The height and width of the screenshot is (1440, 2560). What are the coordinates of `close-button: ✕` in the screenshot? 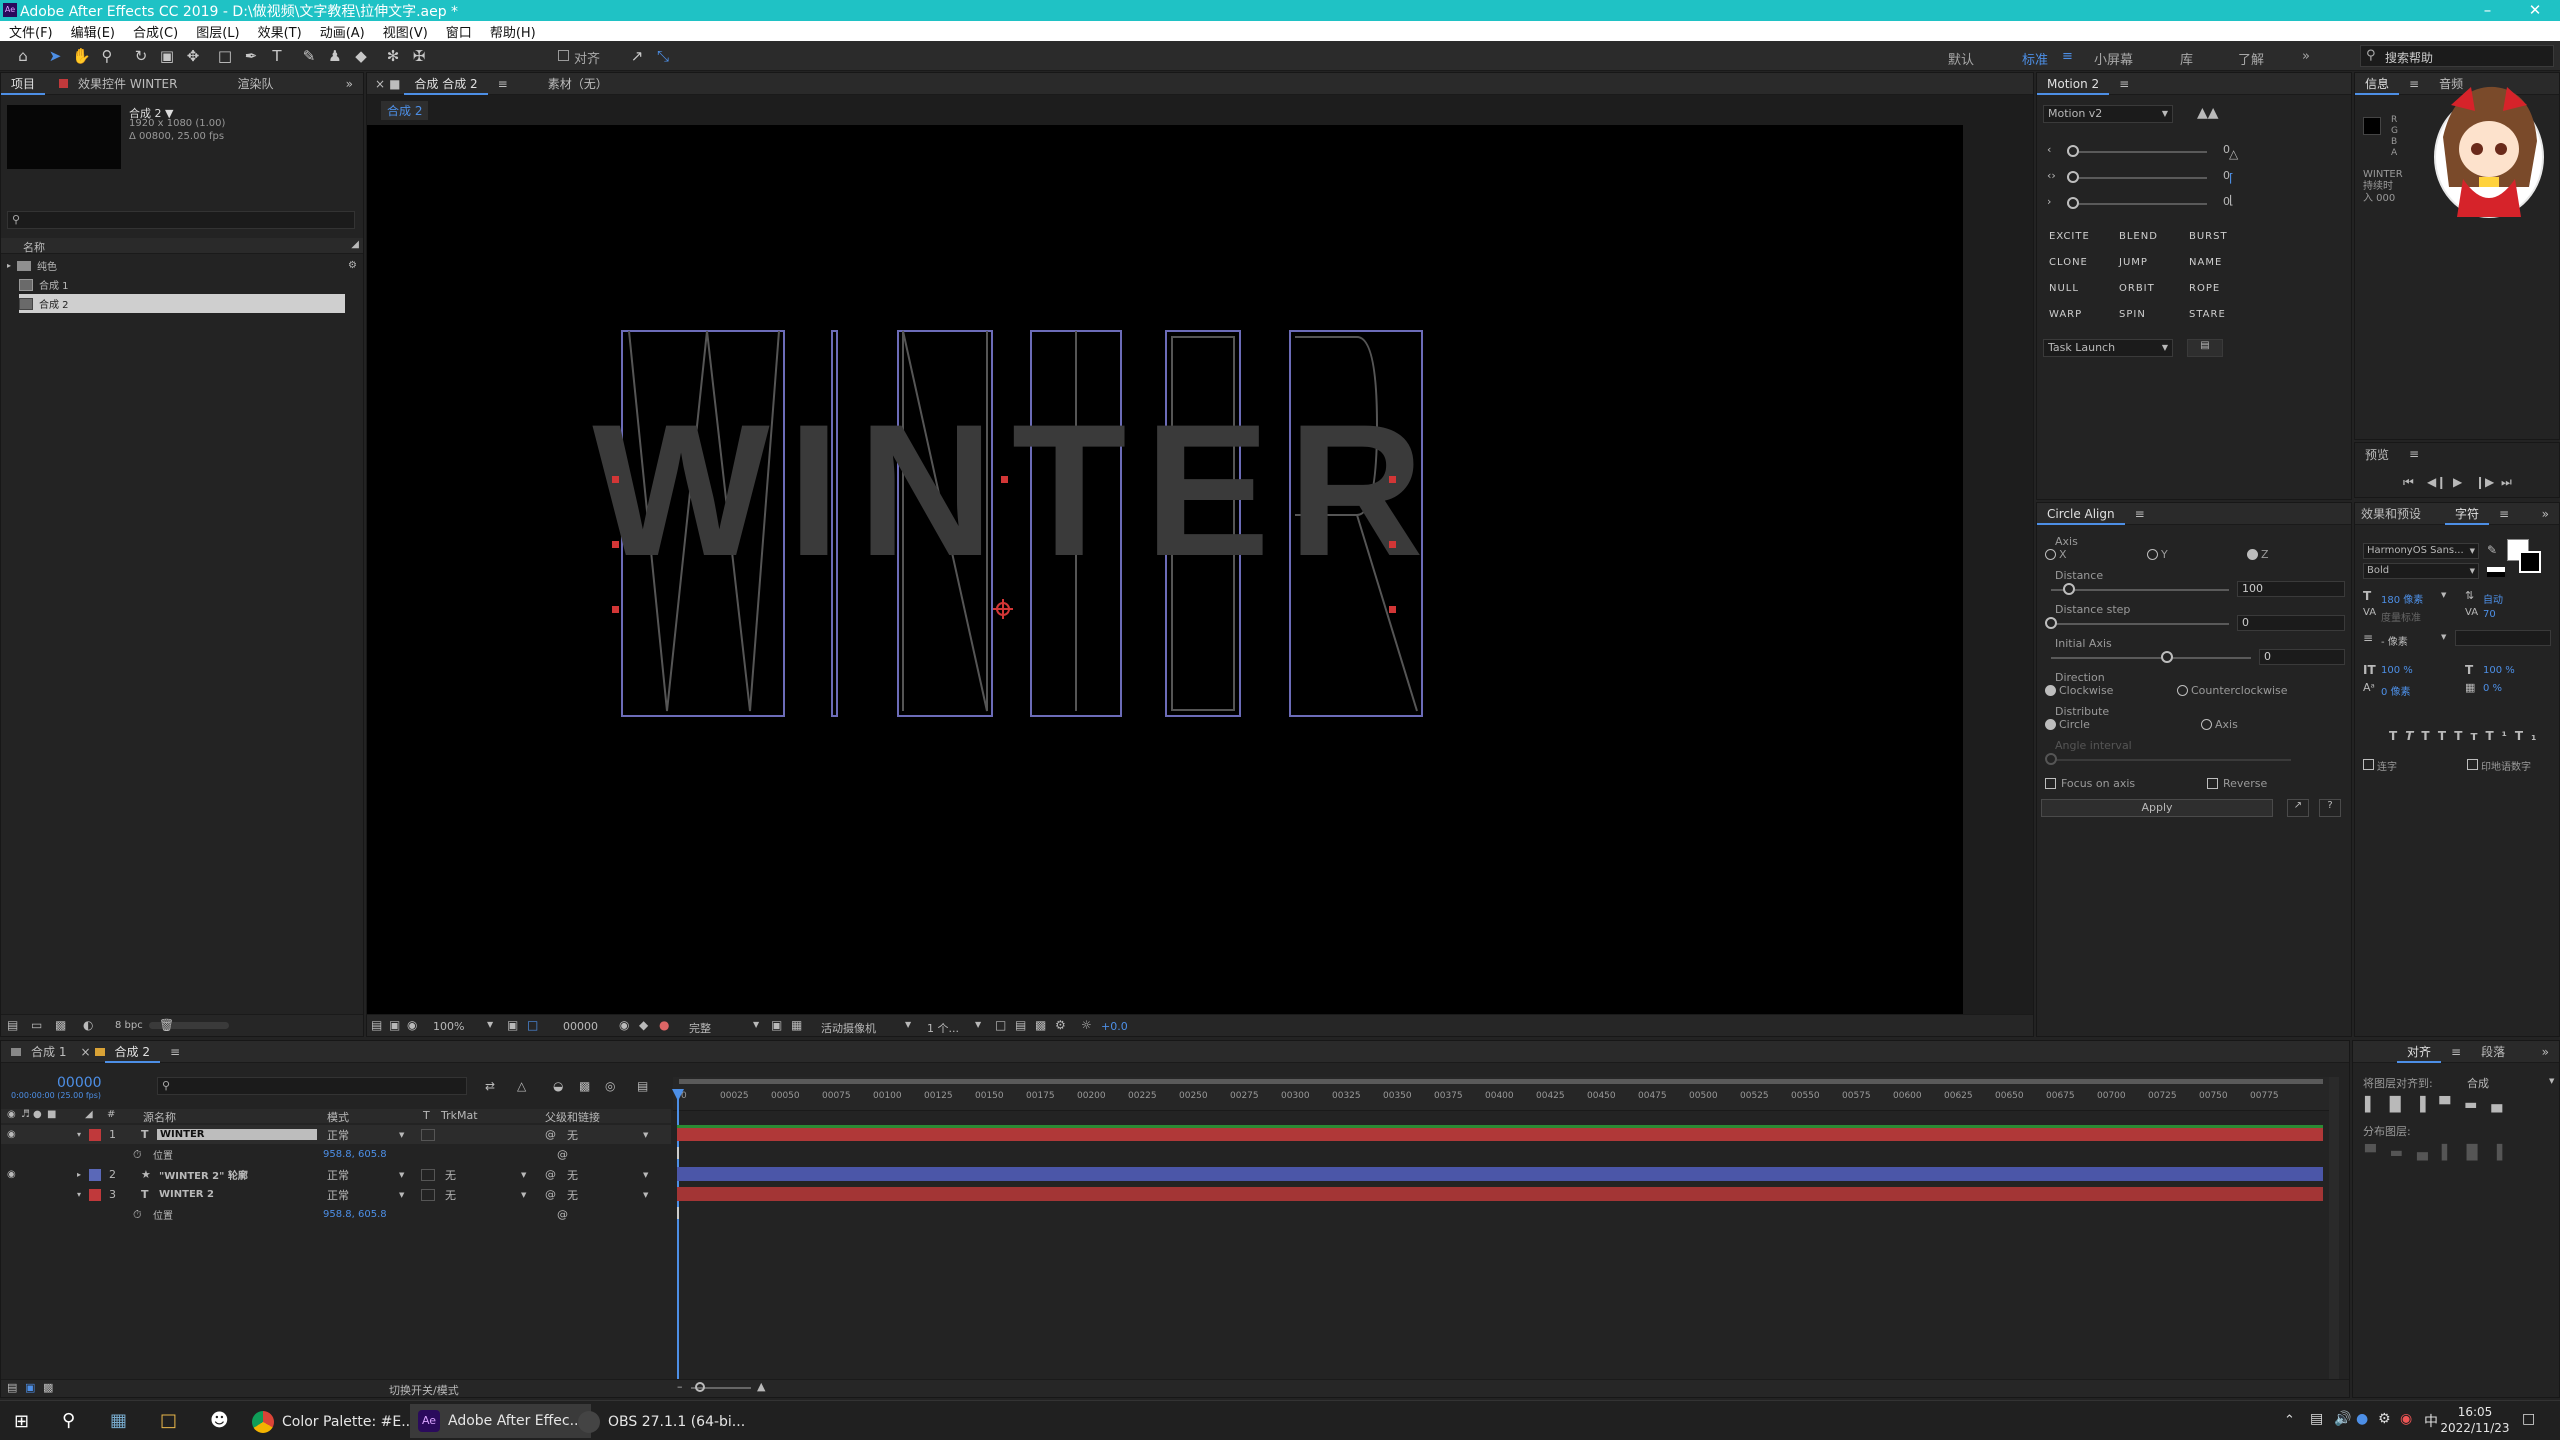 It's located at (2535, 10).